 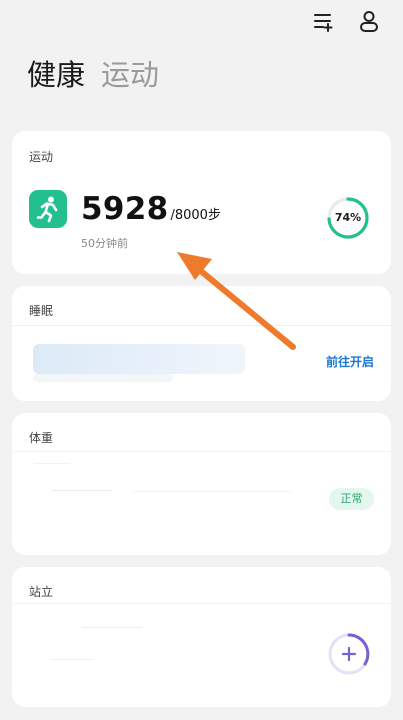 What do you see at coordinates (48, 209) in the screenshot?
I see `running-person-icon` at bounding box center [48, 209].